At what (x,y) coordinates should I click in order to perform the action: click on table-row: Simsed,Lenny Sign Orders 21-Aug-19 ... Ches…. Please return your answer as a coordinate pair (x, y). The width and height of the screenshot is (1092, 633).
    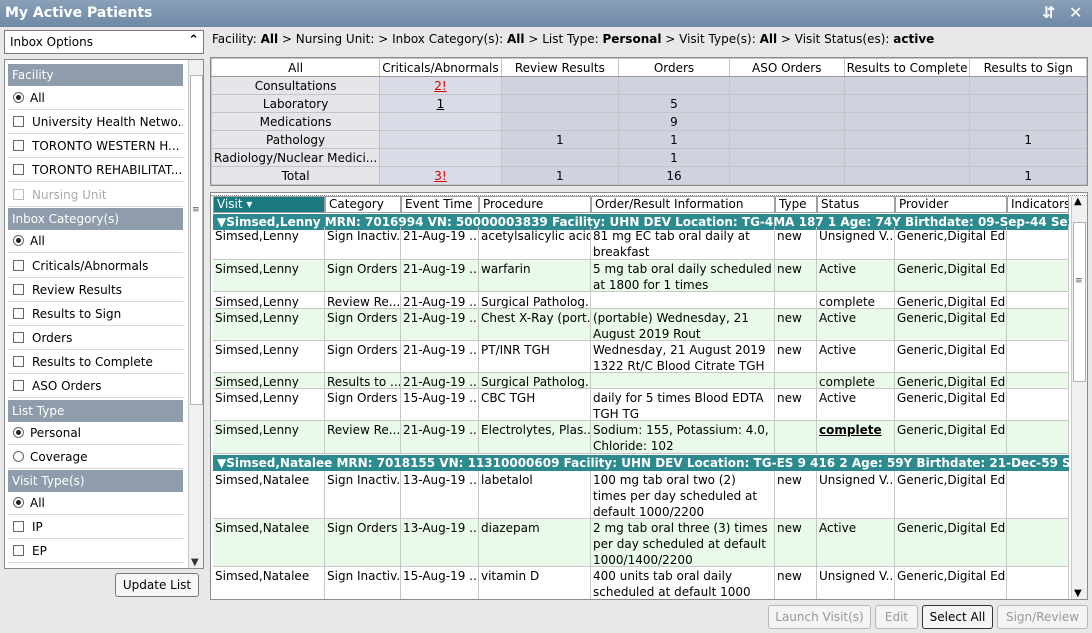
    Looking at the image, I should click on (641, 325).